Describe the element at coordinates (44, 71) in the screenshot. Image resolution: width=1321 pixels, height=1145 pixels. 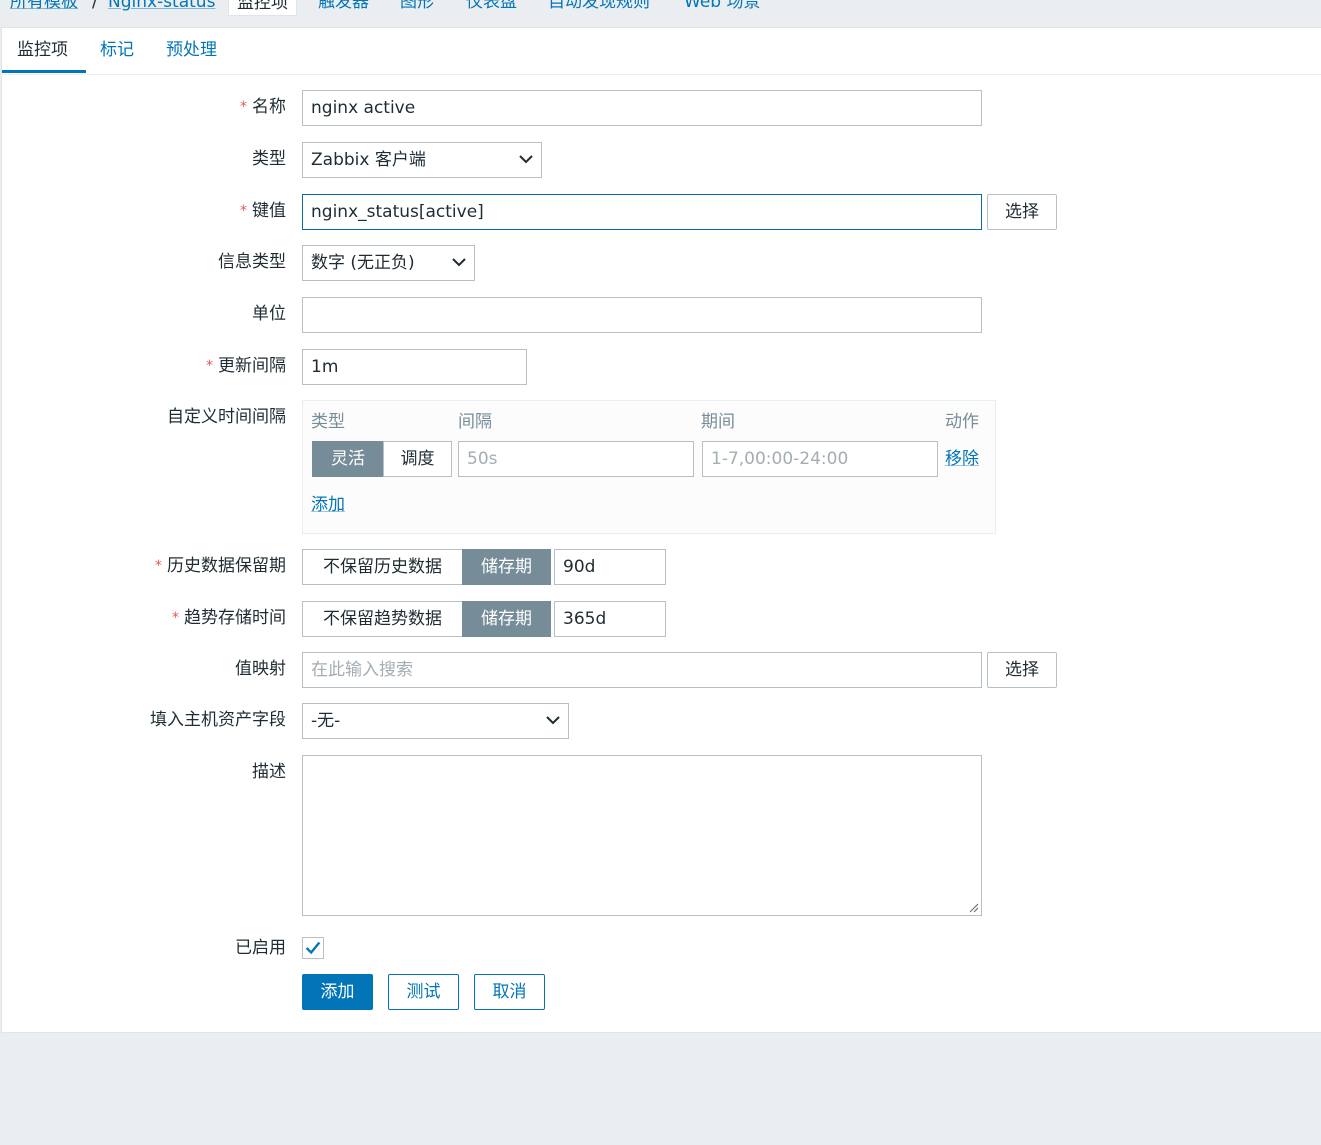
I see `active-tab-indicator` at that location.